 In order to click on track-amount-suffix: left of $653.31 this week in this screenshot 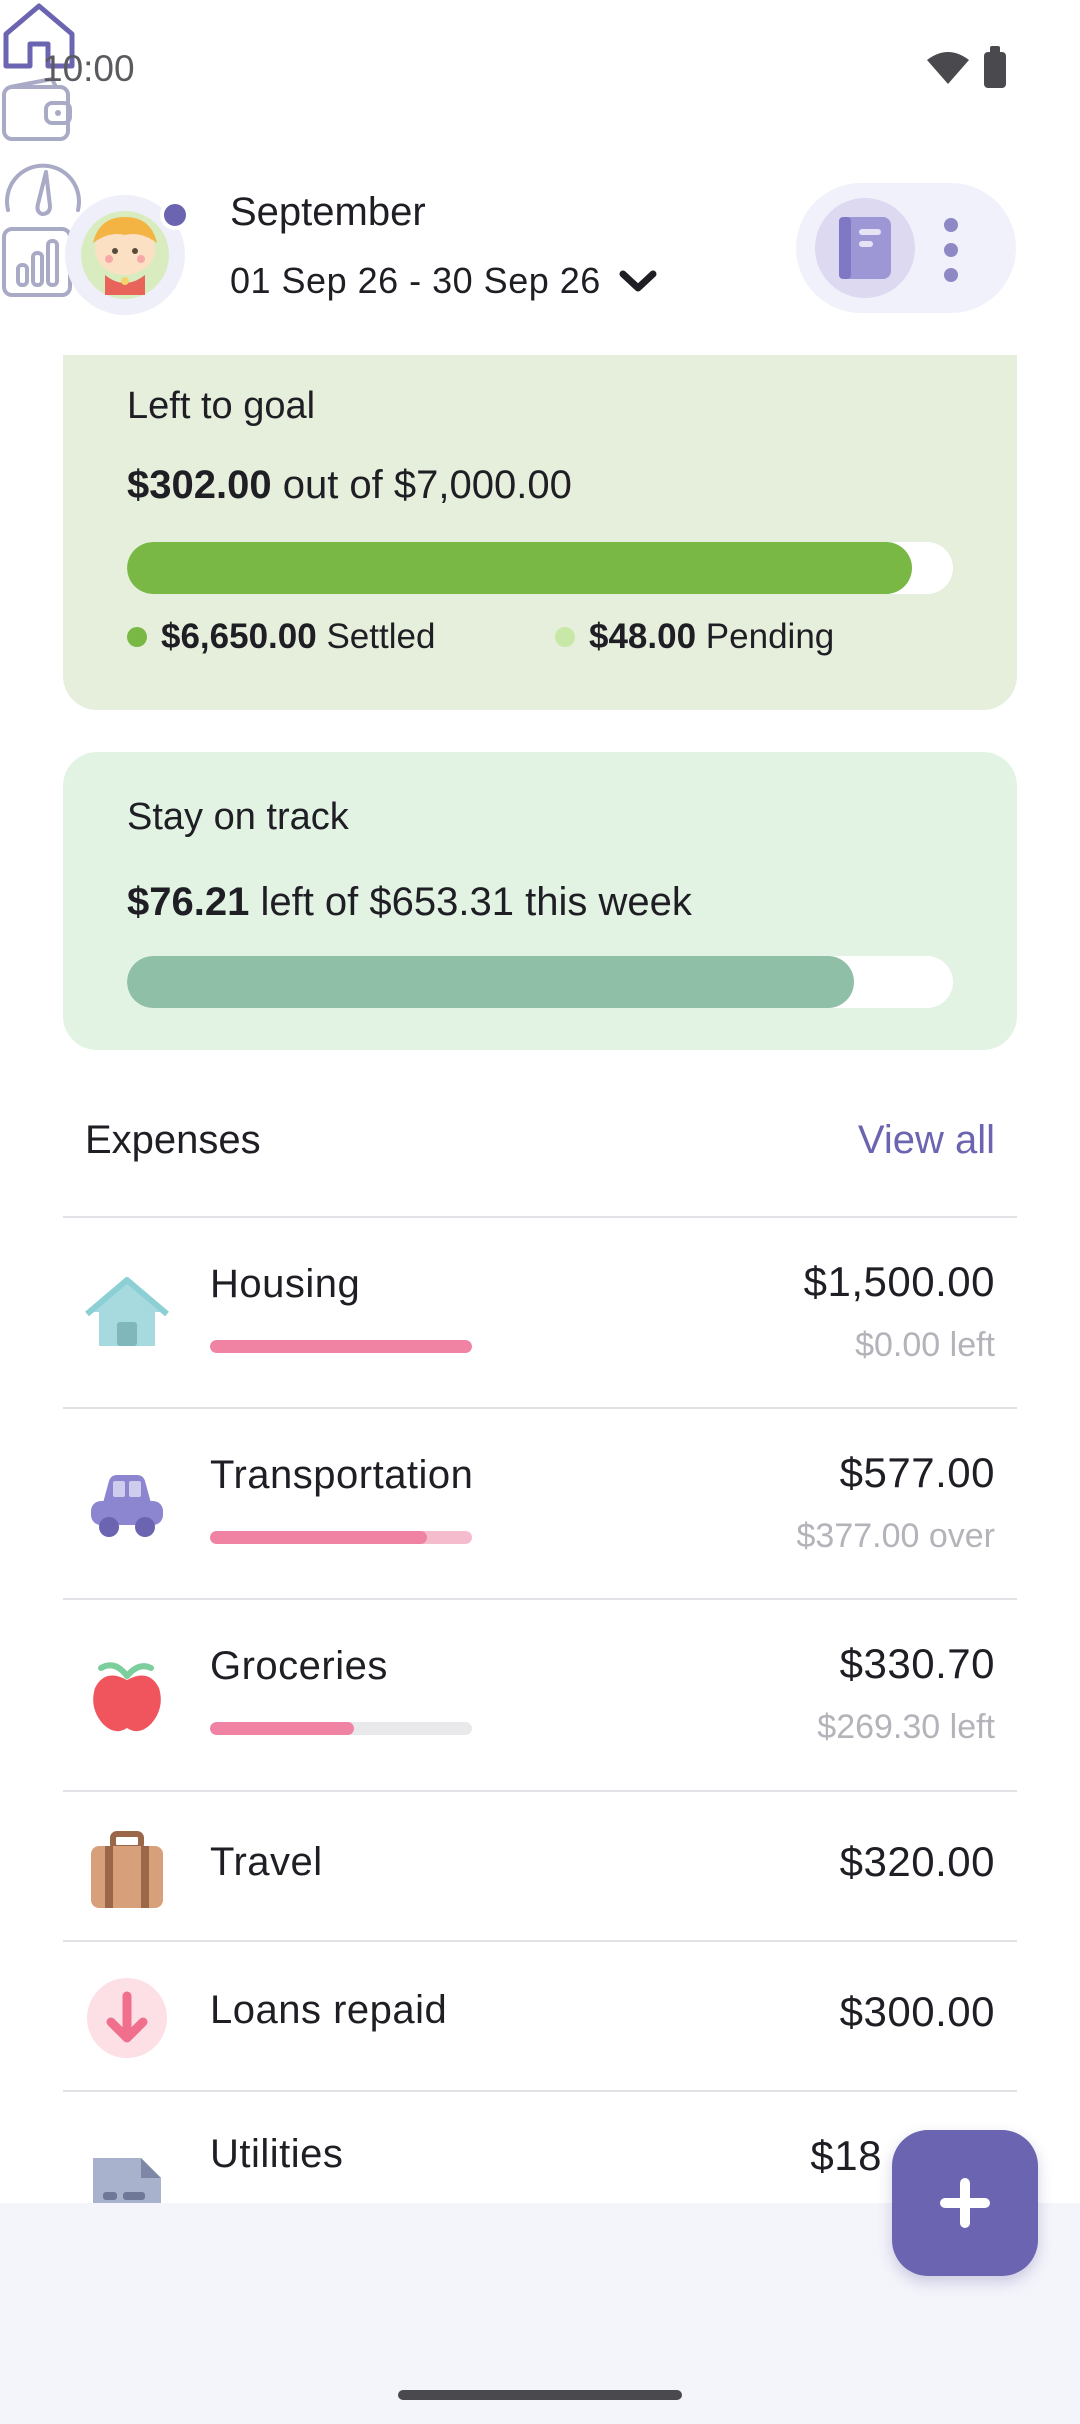, I will do `click(470, 902)`.